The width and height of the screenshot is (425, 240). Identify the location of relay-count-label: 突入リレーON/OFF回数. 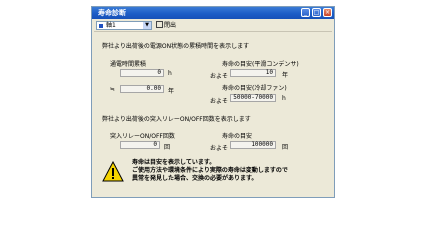
(142, 136).